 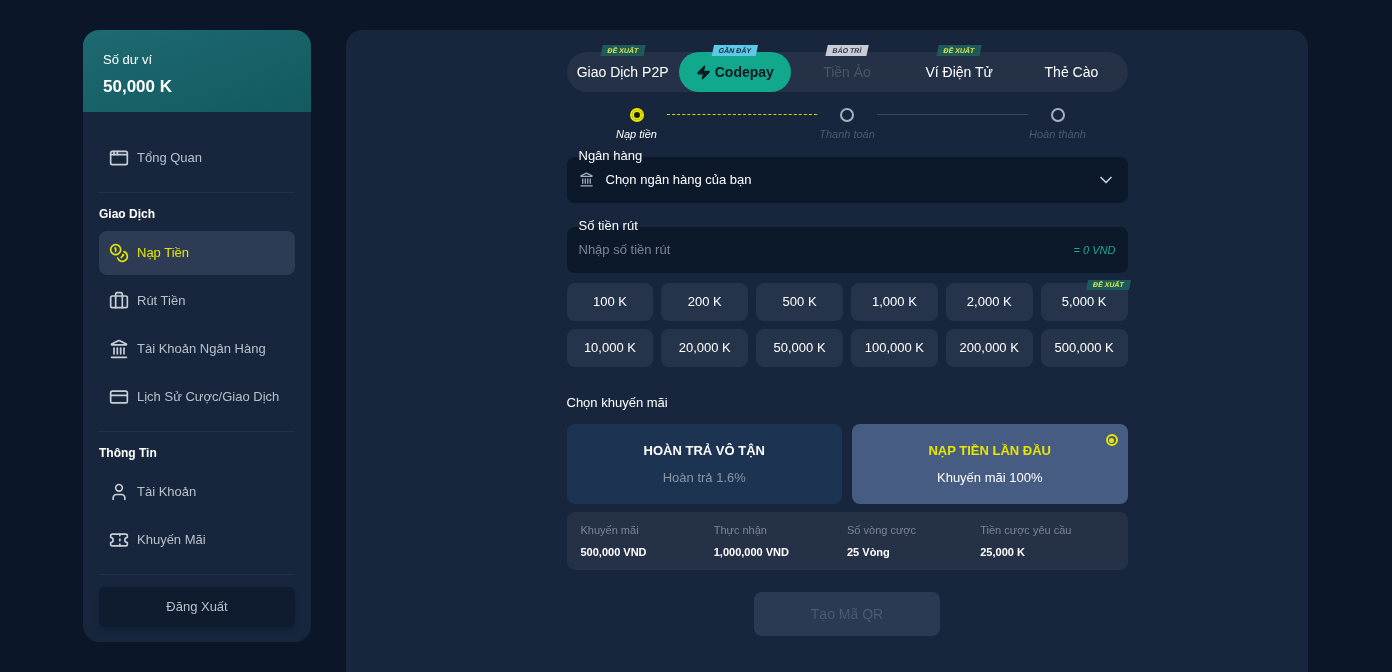 I want to click on detail-label: Tiền cược yêu cầu, so click(x=1026, y=530).